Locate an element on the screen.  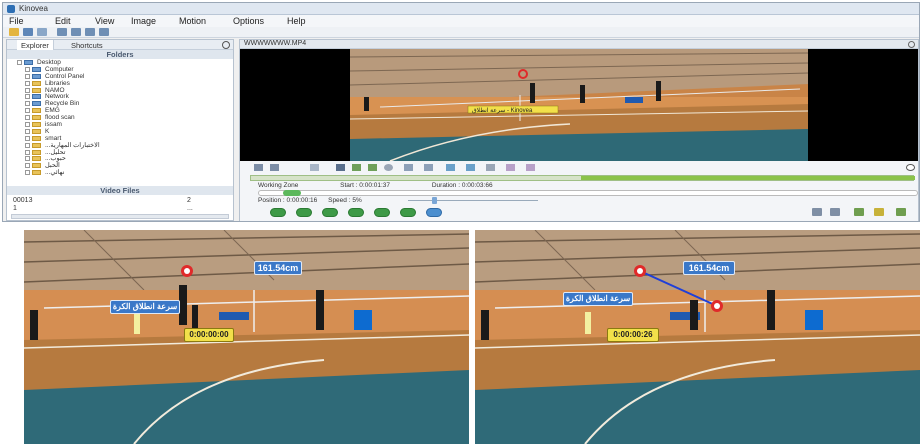
video-file-row: 1 is located at coordinates (15, 208).